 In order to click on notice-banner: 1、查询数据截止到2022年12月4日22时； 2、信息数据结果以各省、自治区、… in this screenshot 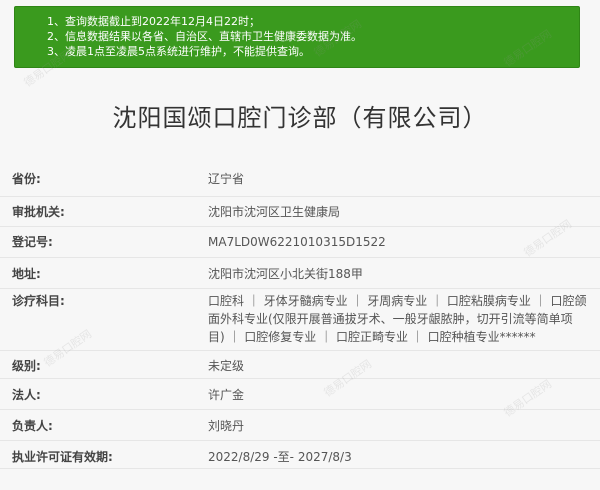, I will do `click(297, 37)`.